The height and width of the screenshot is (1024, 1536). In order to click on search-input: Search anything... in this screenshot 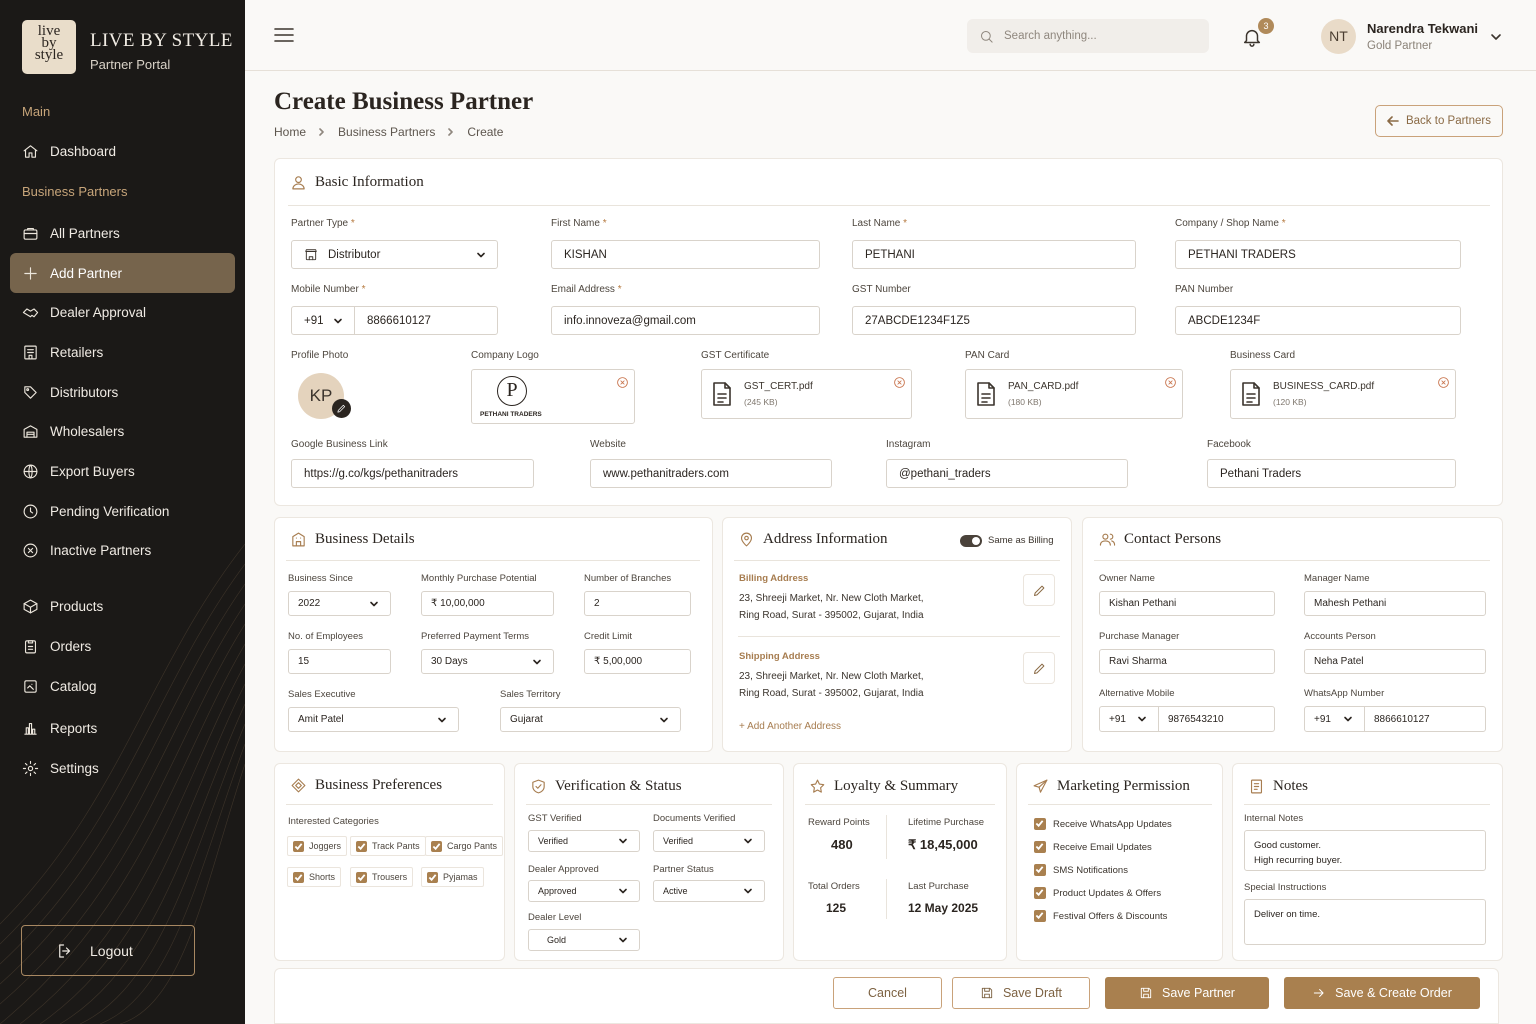, I will do `click(1088, 36)`.